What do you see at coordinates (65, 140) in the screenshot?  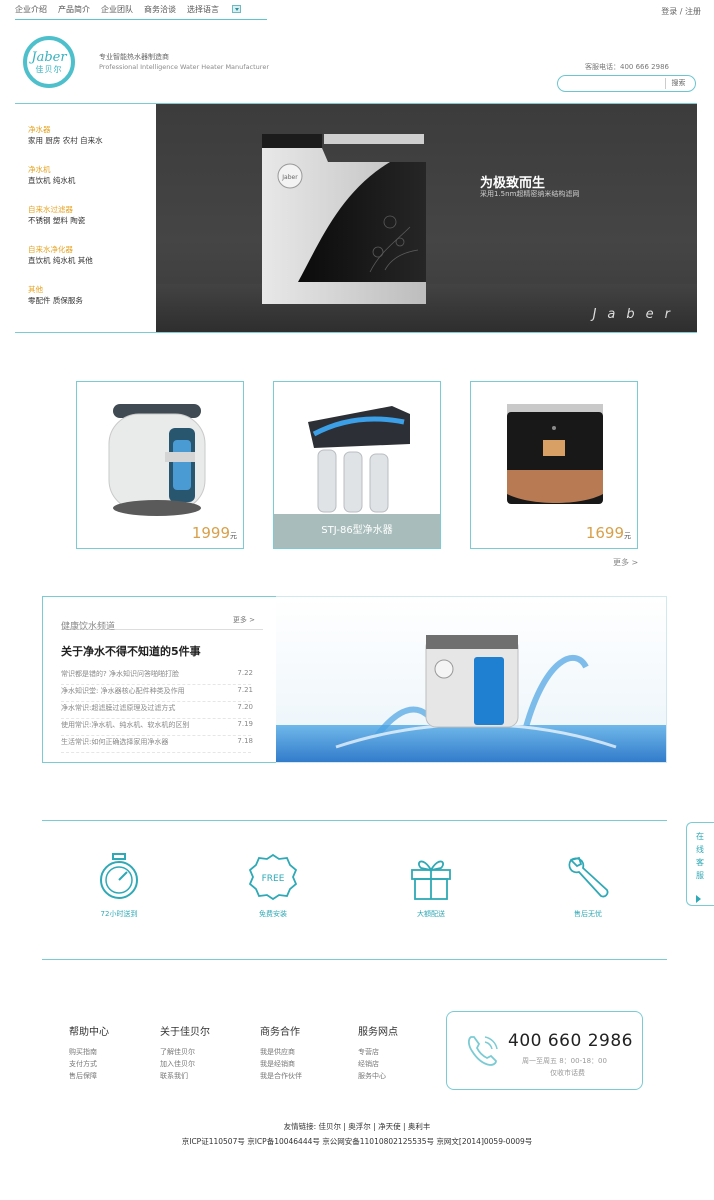 I see `category-subs: 家用 厨房 农村 自来水` at bounding box center [65, 140].